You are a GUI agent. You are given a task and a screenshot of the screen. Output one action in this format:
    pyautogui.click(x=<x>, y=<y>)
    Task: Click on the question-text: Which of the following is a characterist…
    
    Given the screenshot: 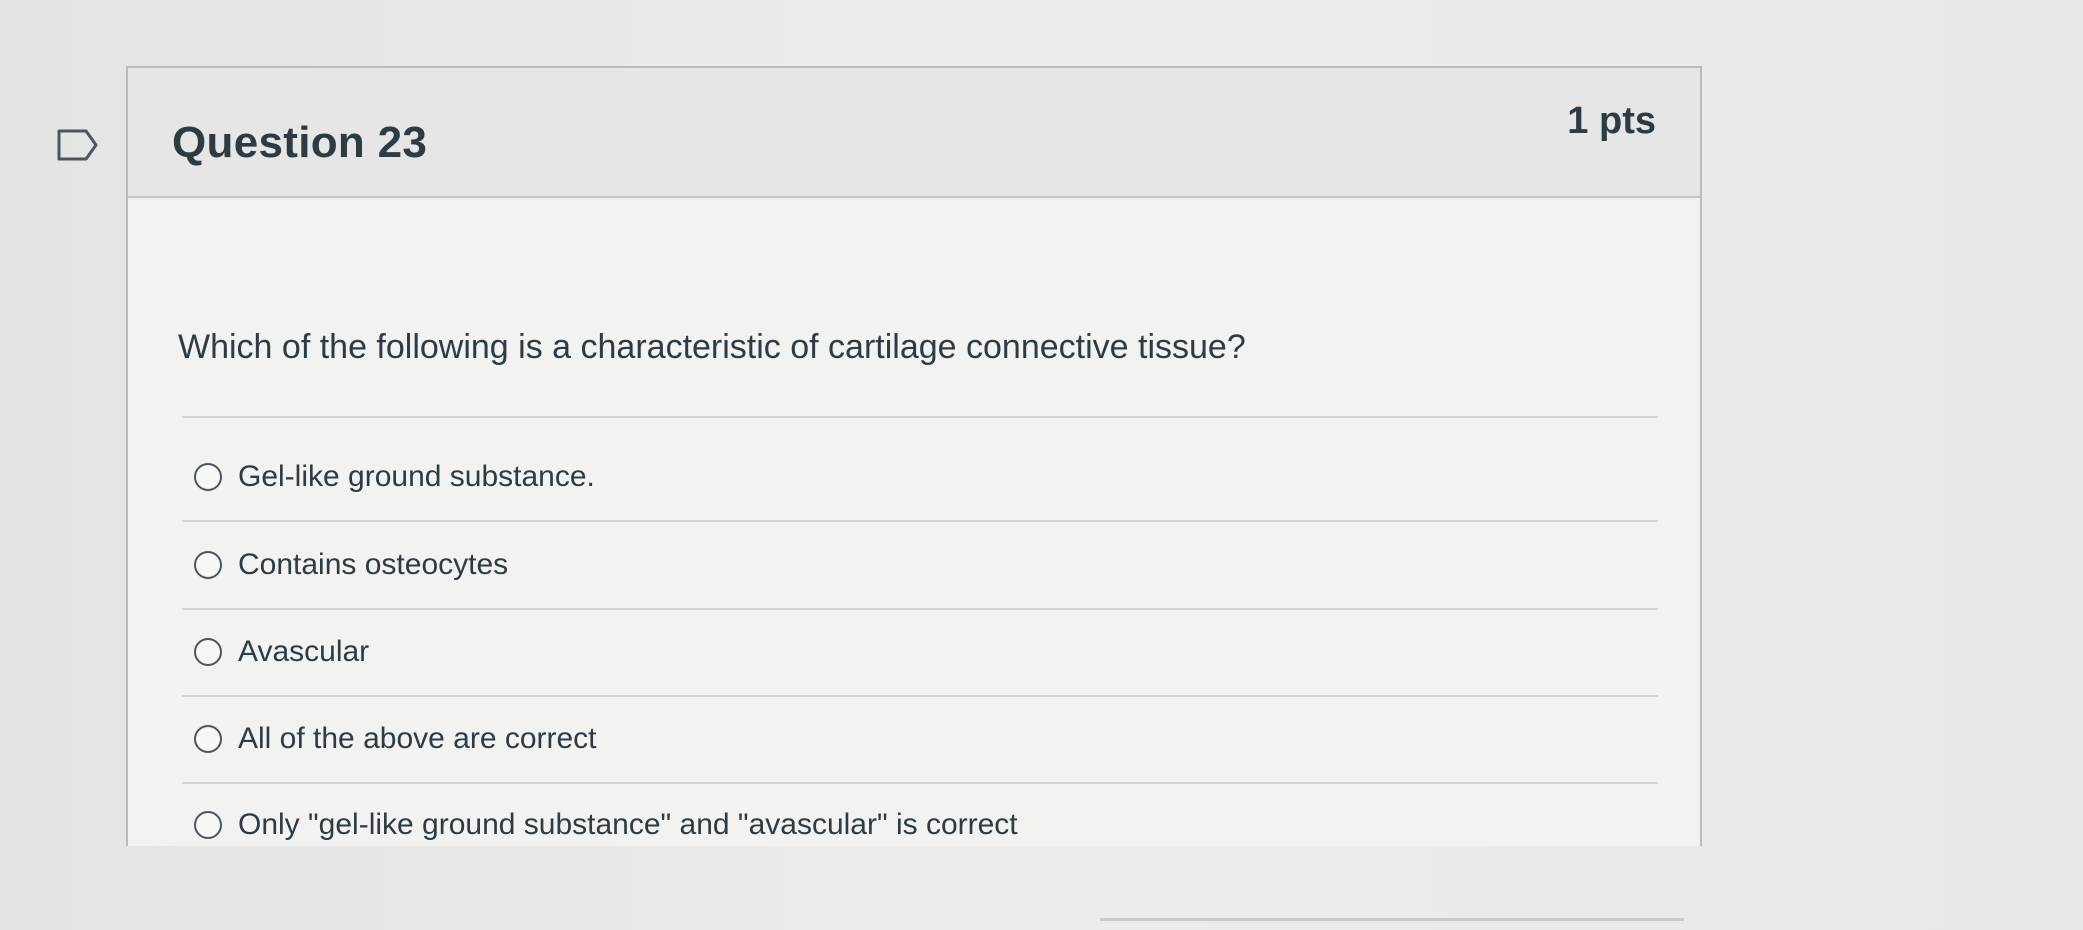 What is the action you would take?
    pyautogui.click(x=712, y=347)
    